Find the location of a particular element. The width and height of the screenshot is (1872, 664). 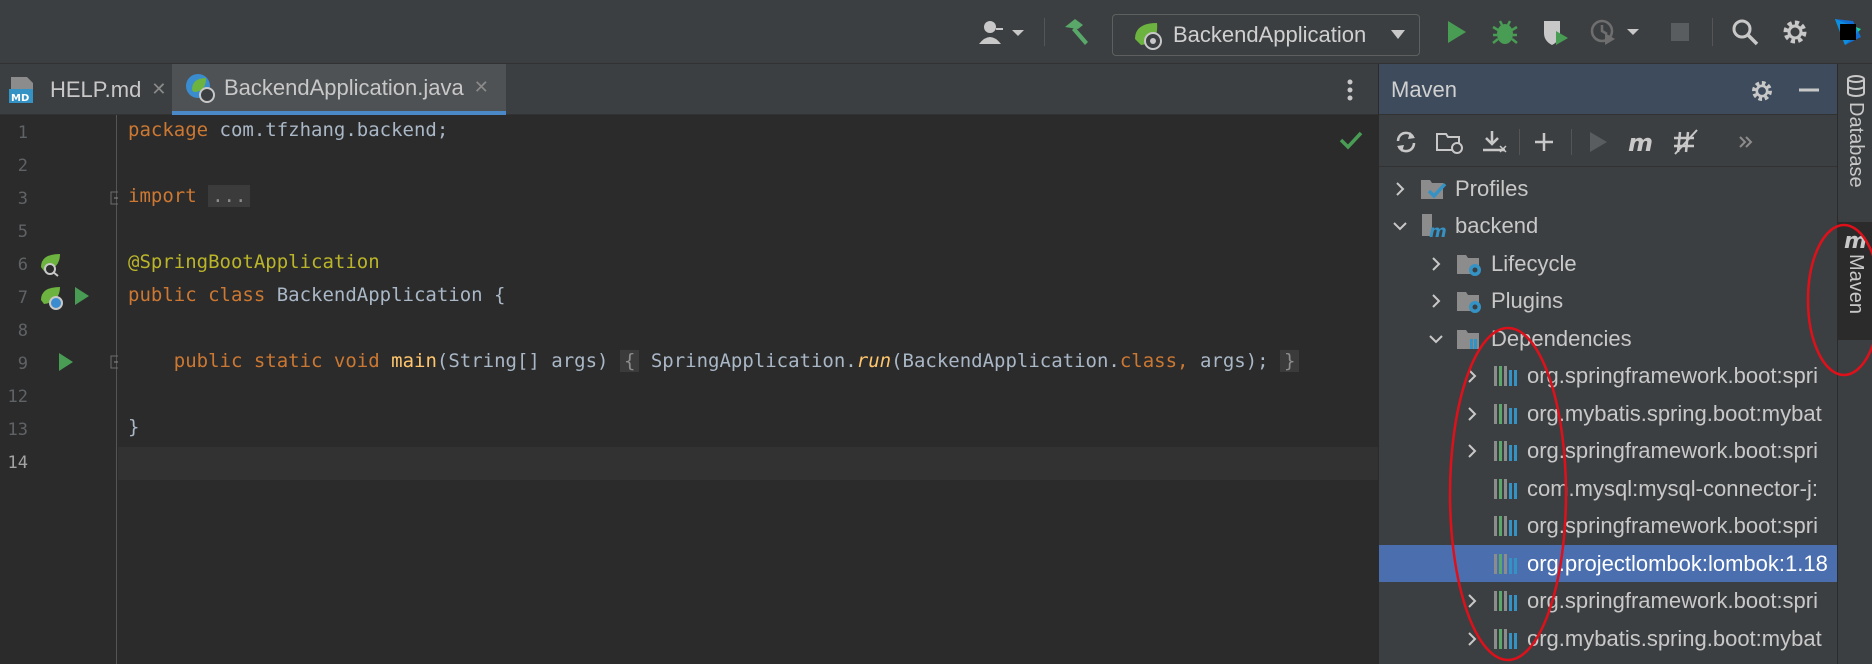

tree-item: Dependencies is located at coordinates (1608, 338).